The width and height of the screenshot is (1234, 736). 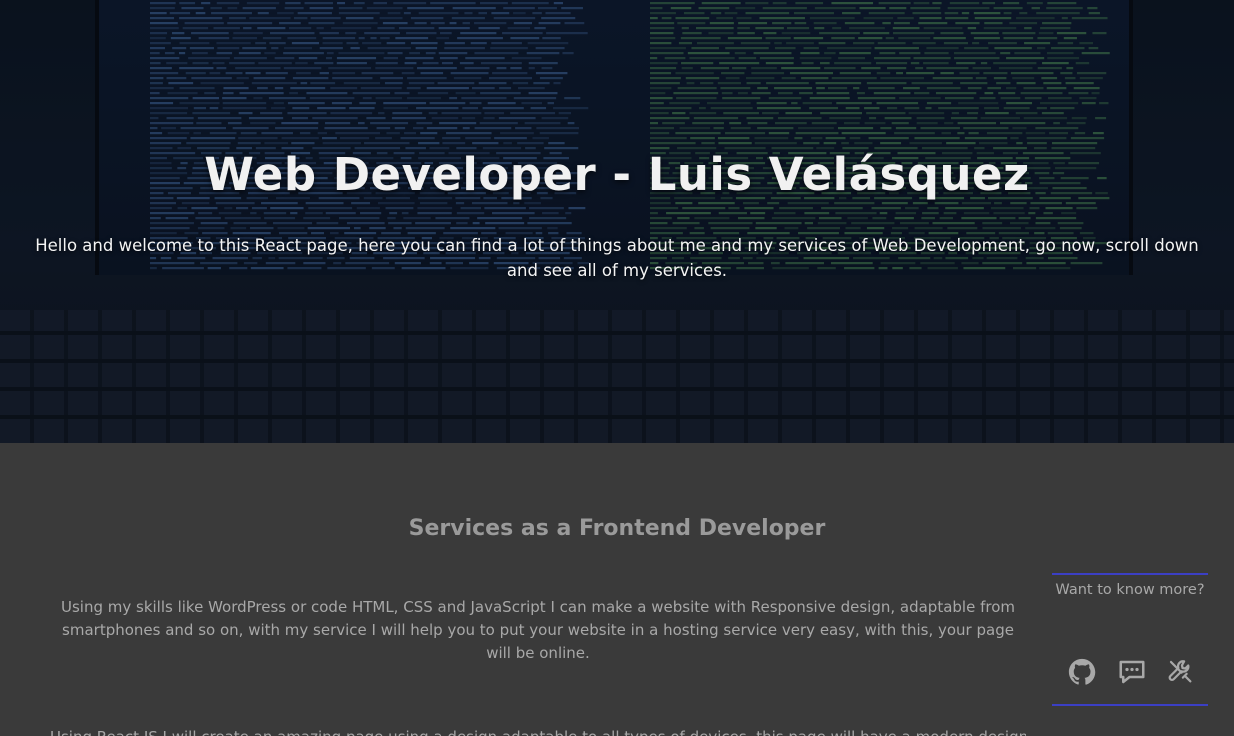 I want to click on contact-label: Want to know more?, so click(x=1130, y=590).